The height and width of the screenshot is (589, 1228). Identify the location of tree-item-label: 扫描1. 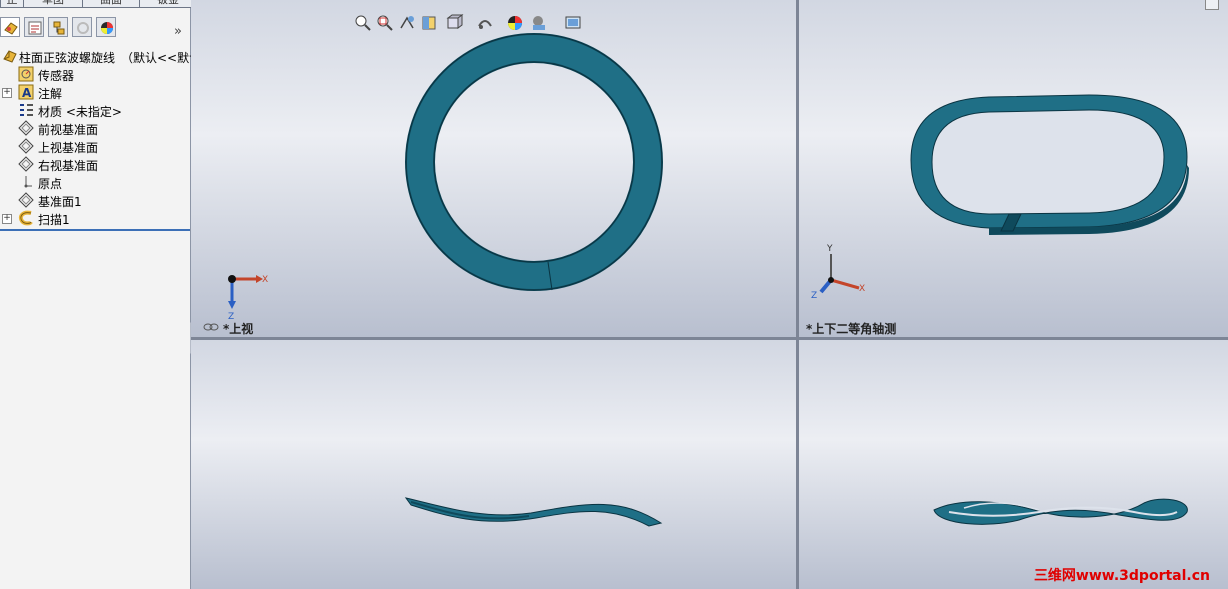
(54, 220).